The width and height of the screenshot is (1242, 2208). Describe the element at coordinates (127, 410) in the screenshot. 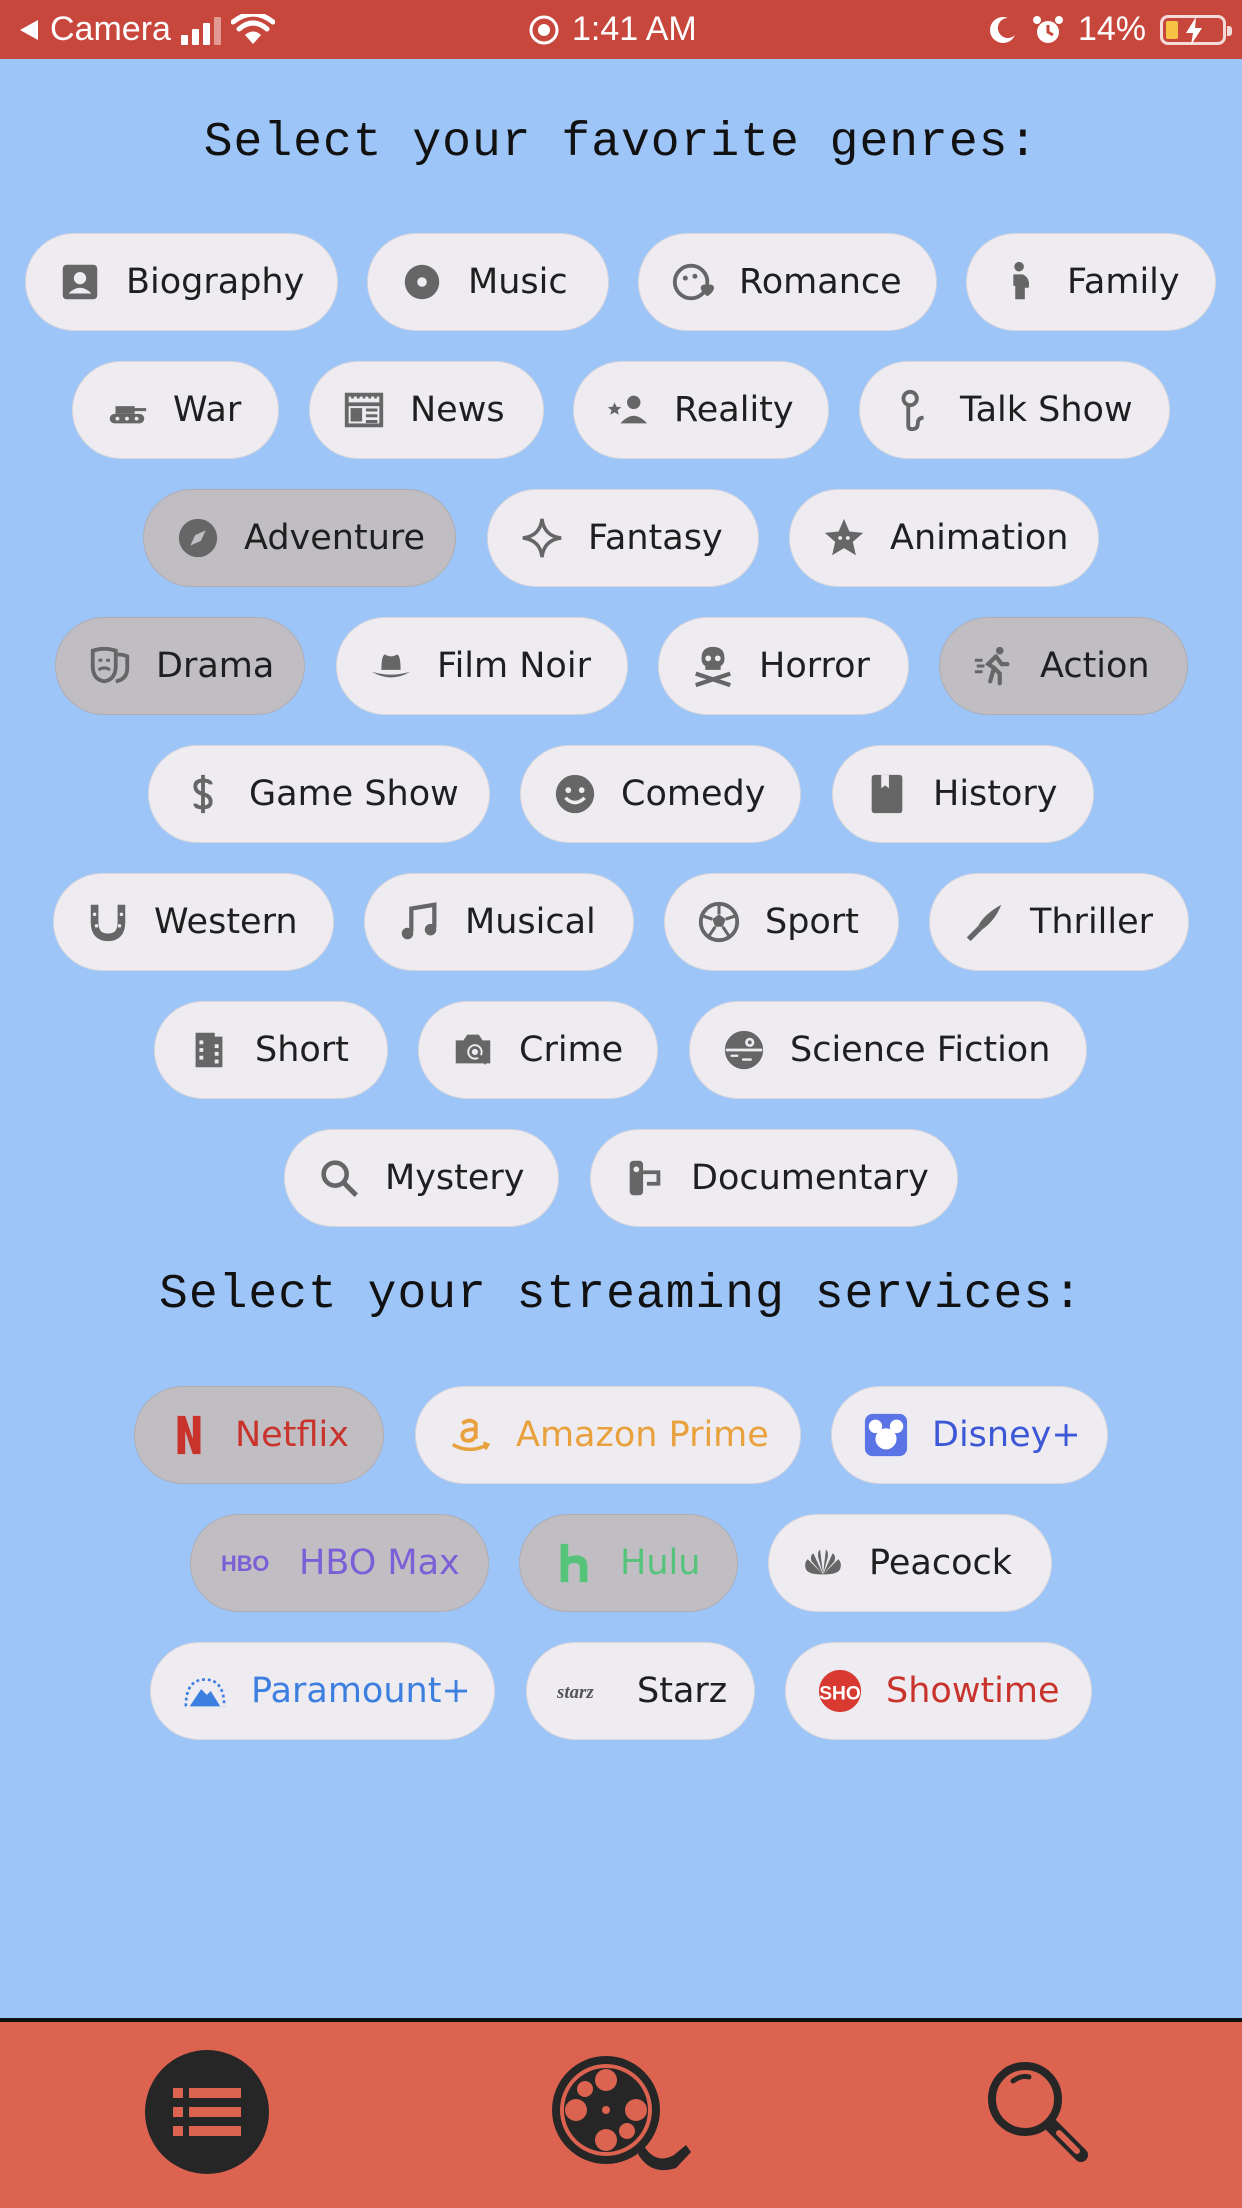

I see `tank-icon` at that location.